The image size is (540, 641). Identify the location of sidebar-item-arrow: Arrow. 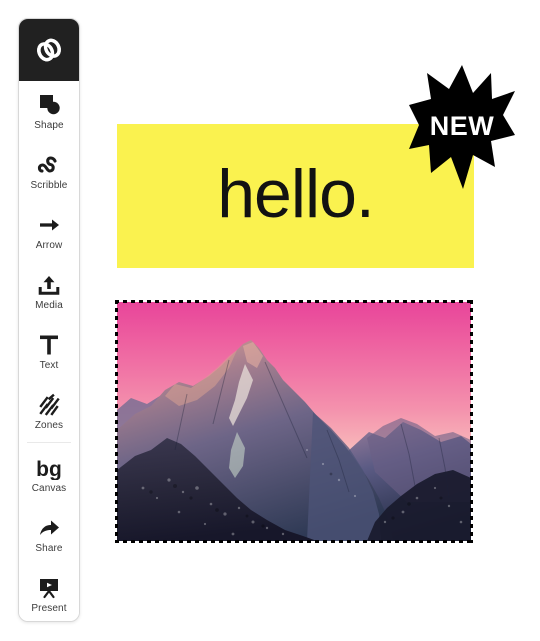
(49, 231).